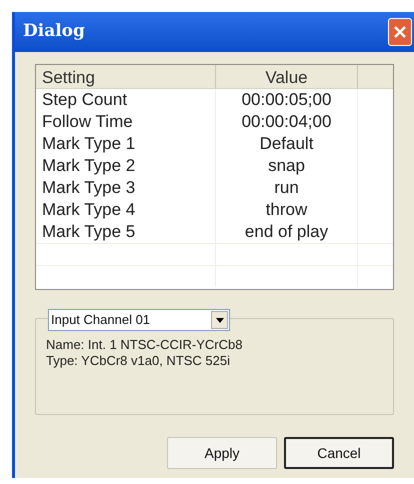 This screenshot has width=414, height=484. Describe the element at coordinates (126, 232) in the screenshot. I see `table-cell: Mark Type 5` at that location.